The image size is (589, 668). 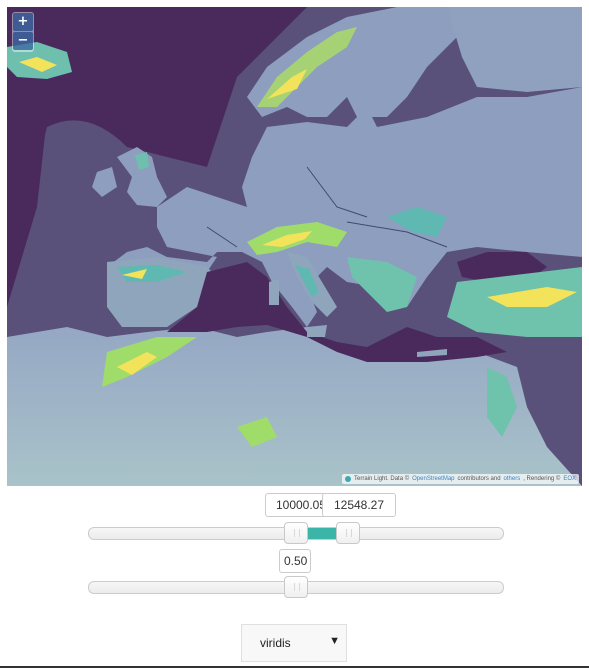 I want to click on attribution-middle: contributors and, so click(x=479, y=479).